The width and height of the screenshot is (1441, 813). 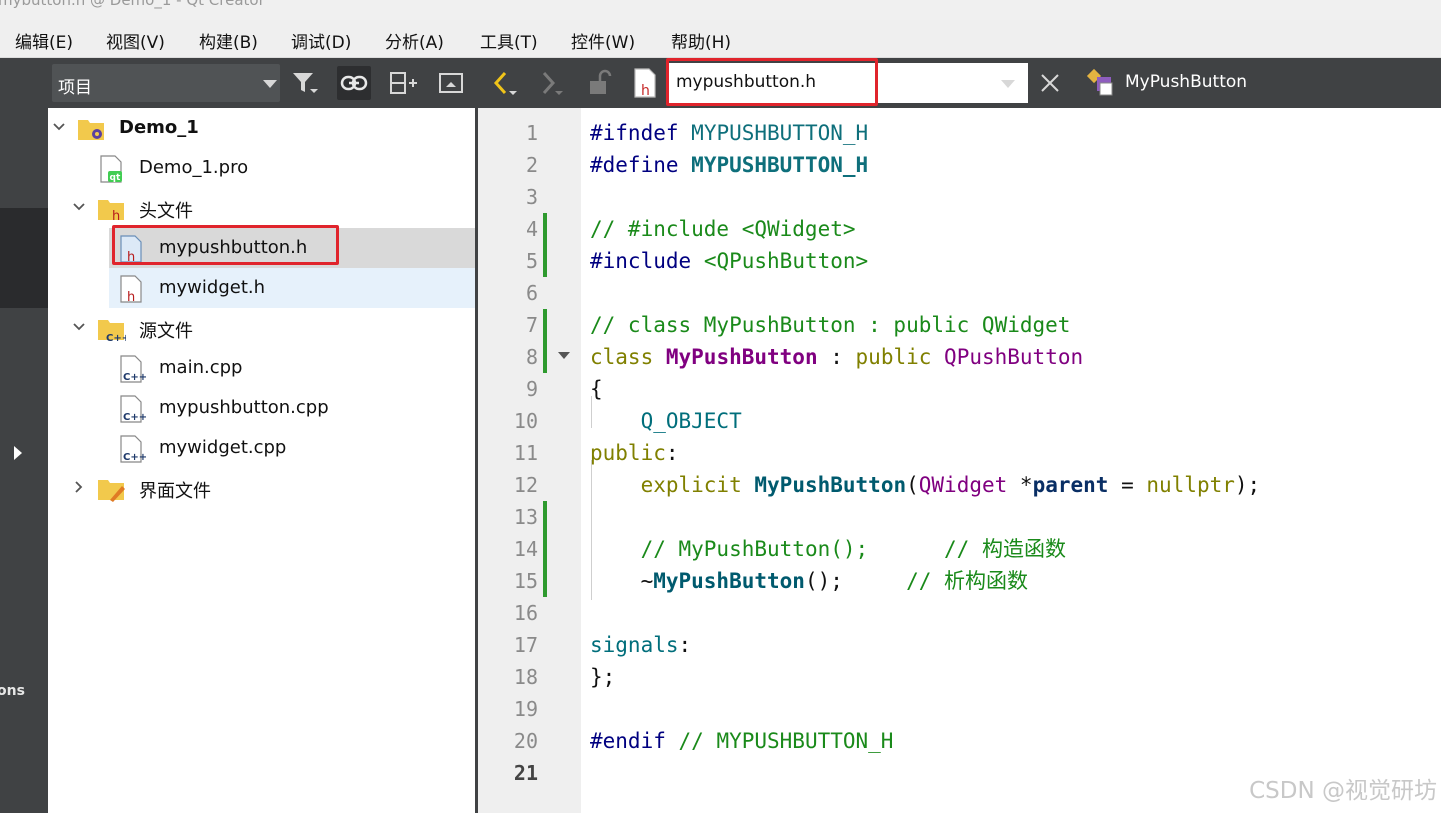 I want to click on code-line: class MyPushButton : public QPushButton, so click(x=836, y=357).